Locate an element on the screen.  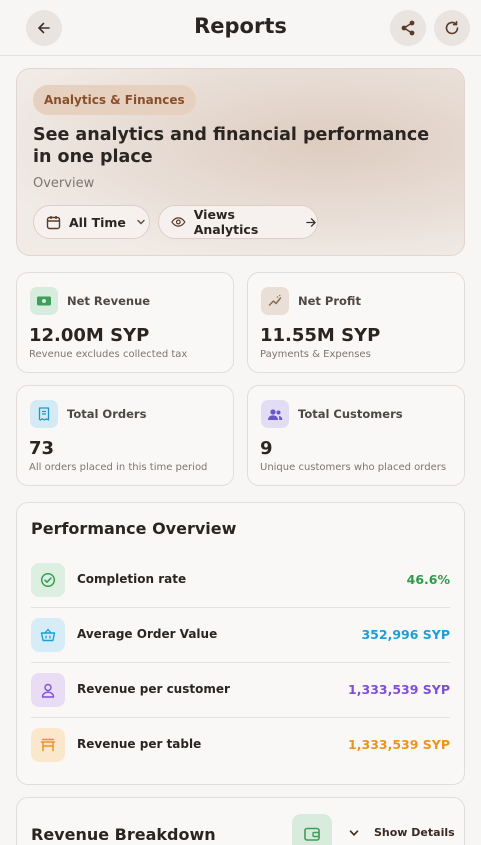
show-details-button: Show Details is located at coordinates (401, 832).